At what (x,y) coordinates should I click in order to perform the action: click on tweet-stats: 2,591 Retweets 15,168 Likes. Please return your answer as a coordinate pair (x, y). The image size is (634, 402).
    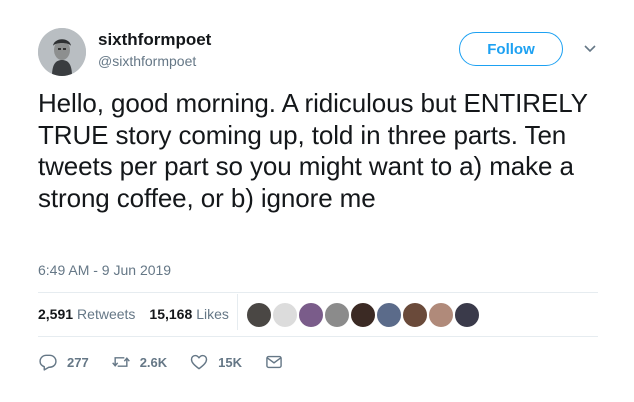
    Looking at the image, I should click on (133, 314).